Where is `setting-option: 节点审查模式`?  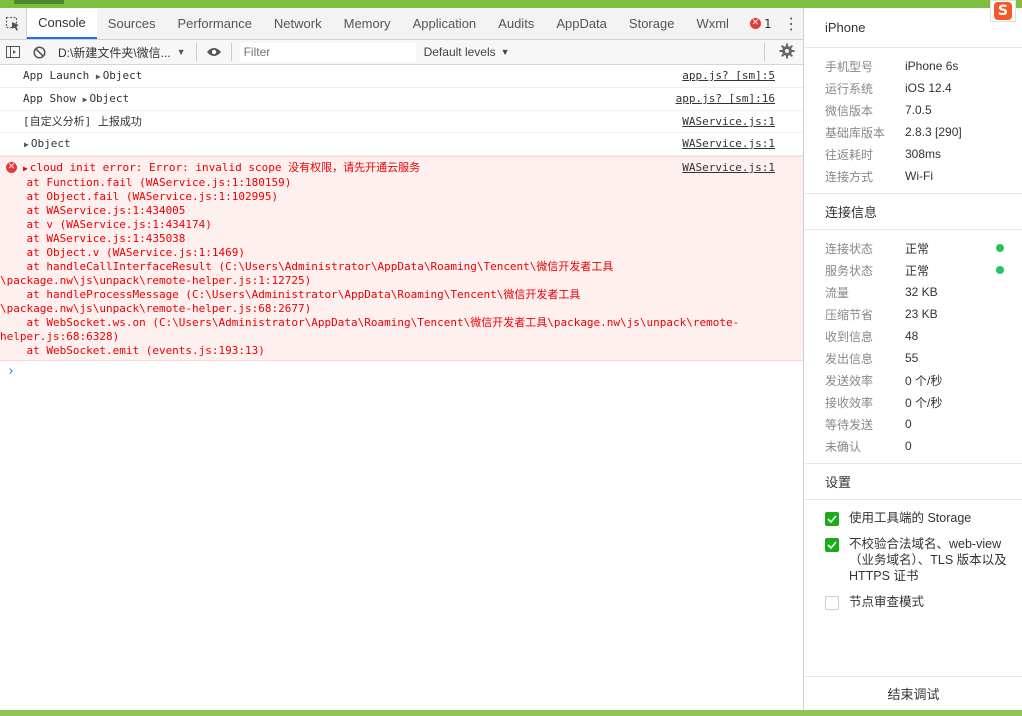
setting-option: 节点审查模式 is located at coordinates (913, 602).